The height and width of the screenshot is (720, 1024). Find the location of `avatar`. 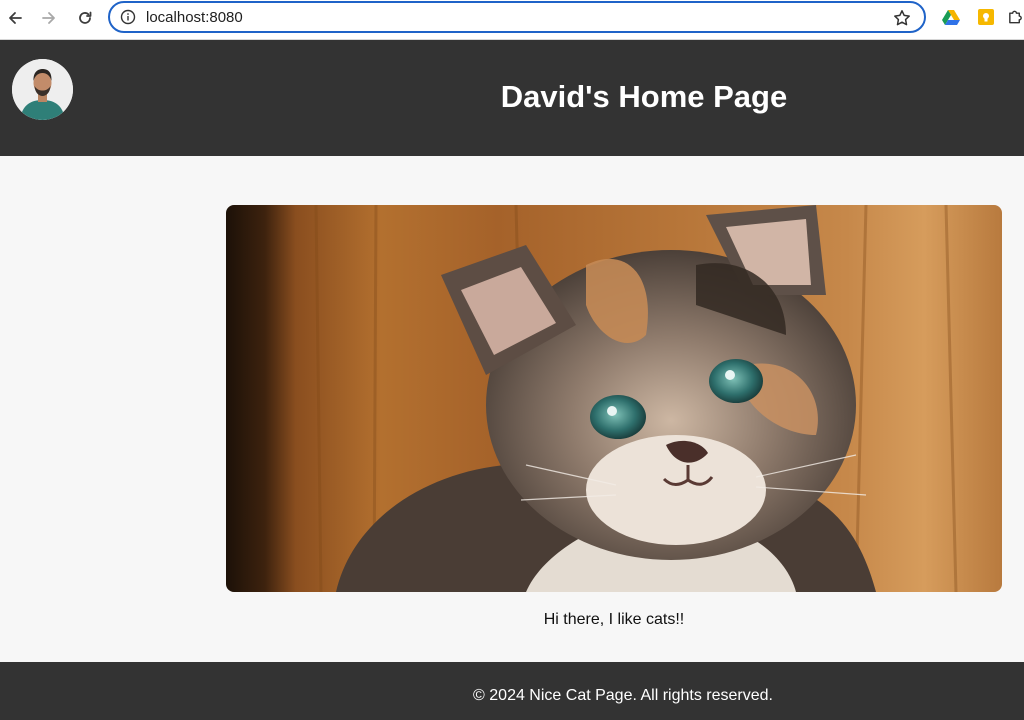

avatar is located at coordinates (42, 89).